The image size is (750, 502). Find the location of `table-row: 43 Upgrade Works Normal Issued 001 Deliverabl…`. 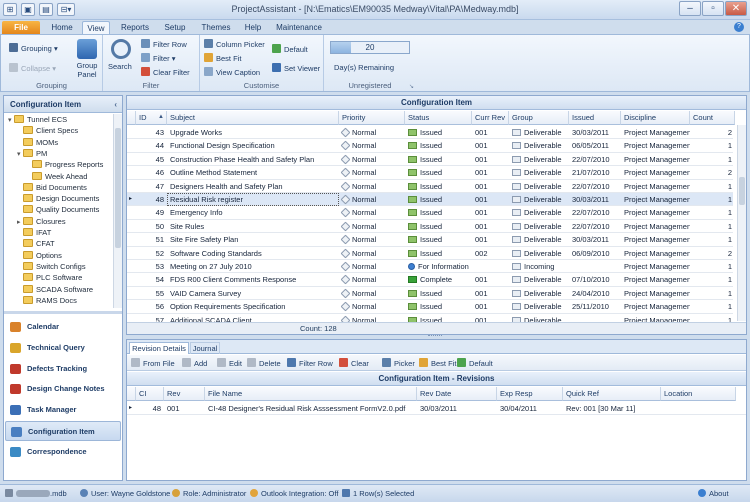

table-row: 43 Upgrade Works Normal Issued 001 Deliverabl… is located at coordinates (430, 133).